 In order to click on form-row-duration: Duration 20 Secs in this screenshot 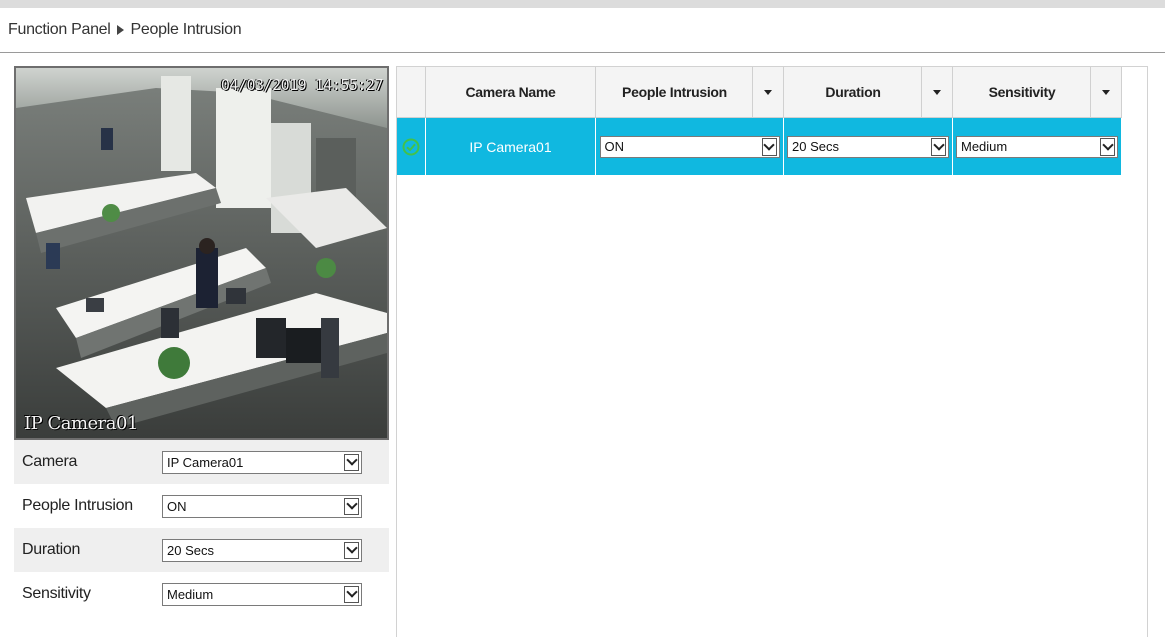, I will do `click(201, 550)`.